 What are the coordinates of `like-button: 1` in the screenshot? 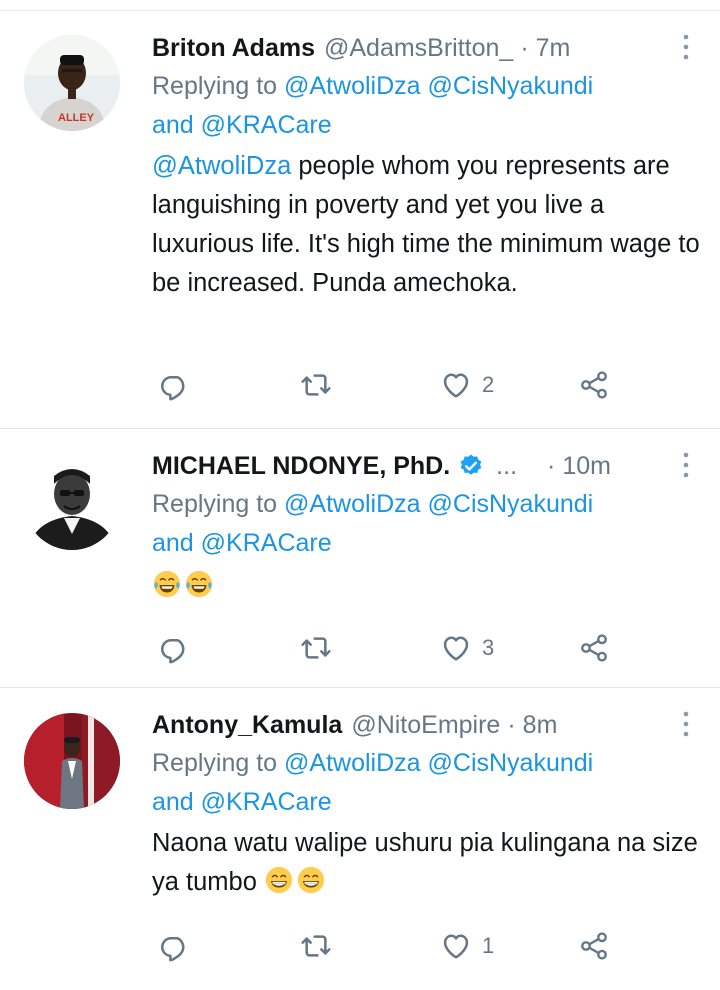 It's located at (467, 946).